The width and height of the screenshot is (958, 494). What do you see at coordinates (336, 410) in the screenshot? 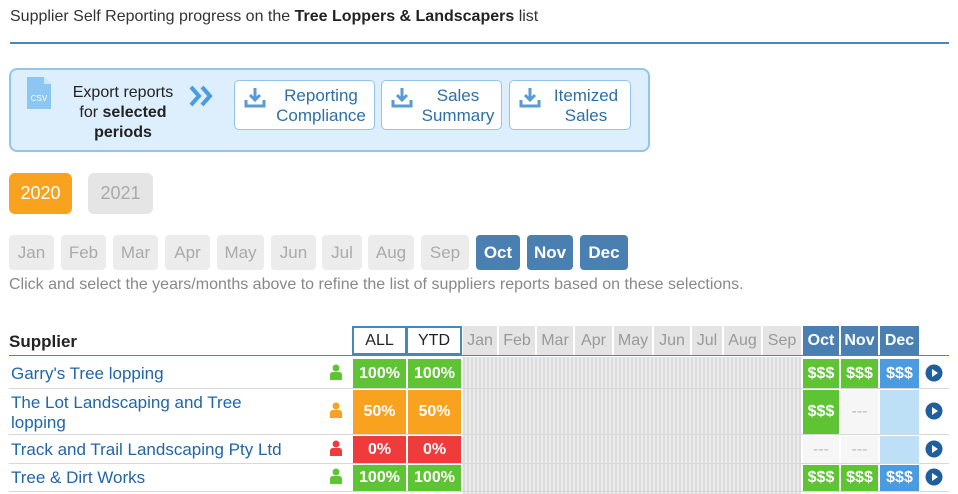
I see `user-status-orange-icon` at bounding box center [336, 410].